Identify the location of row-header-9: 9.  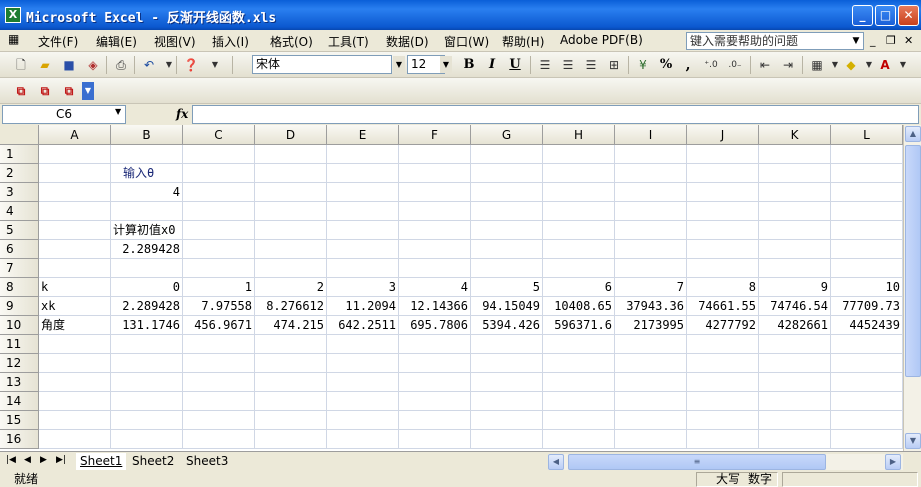
(19, 306).